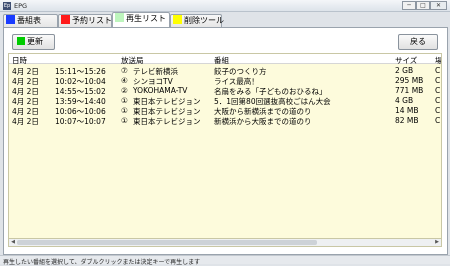  I want to click on status-text: 再生したい番組を選択して、ダブルクリックまたは決定キーで再生します, so click(102, 262).